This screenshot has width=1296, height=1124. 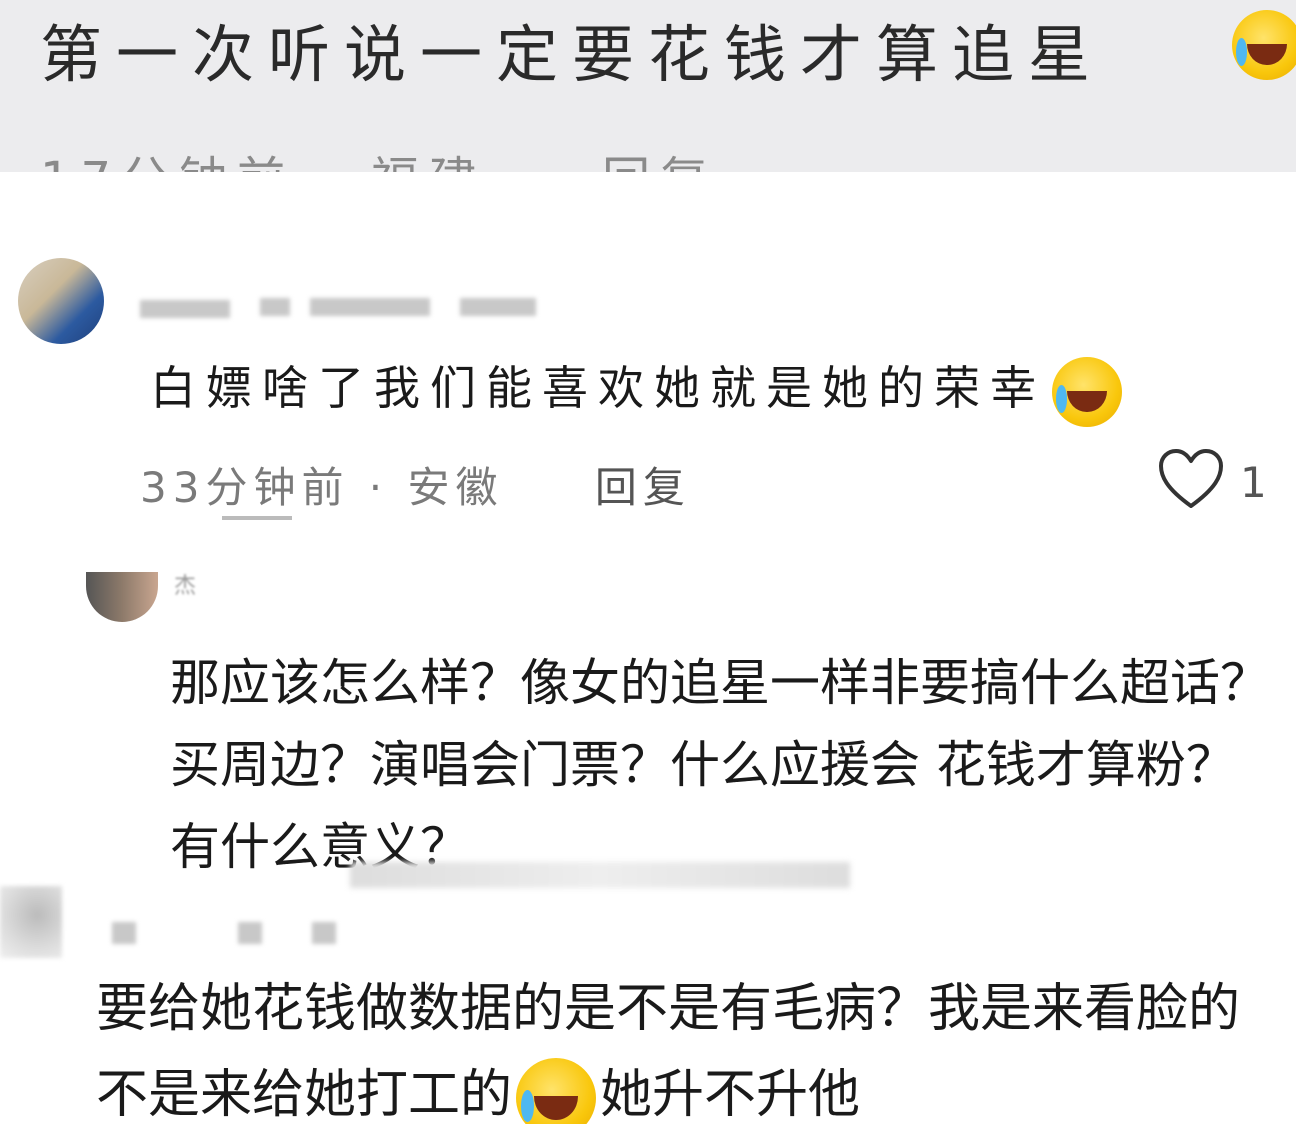 I want to click on like-count: 1, so click(x=1253, y=482).